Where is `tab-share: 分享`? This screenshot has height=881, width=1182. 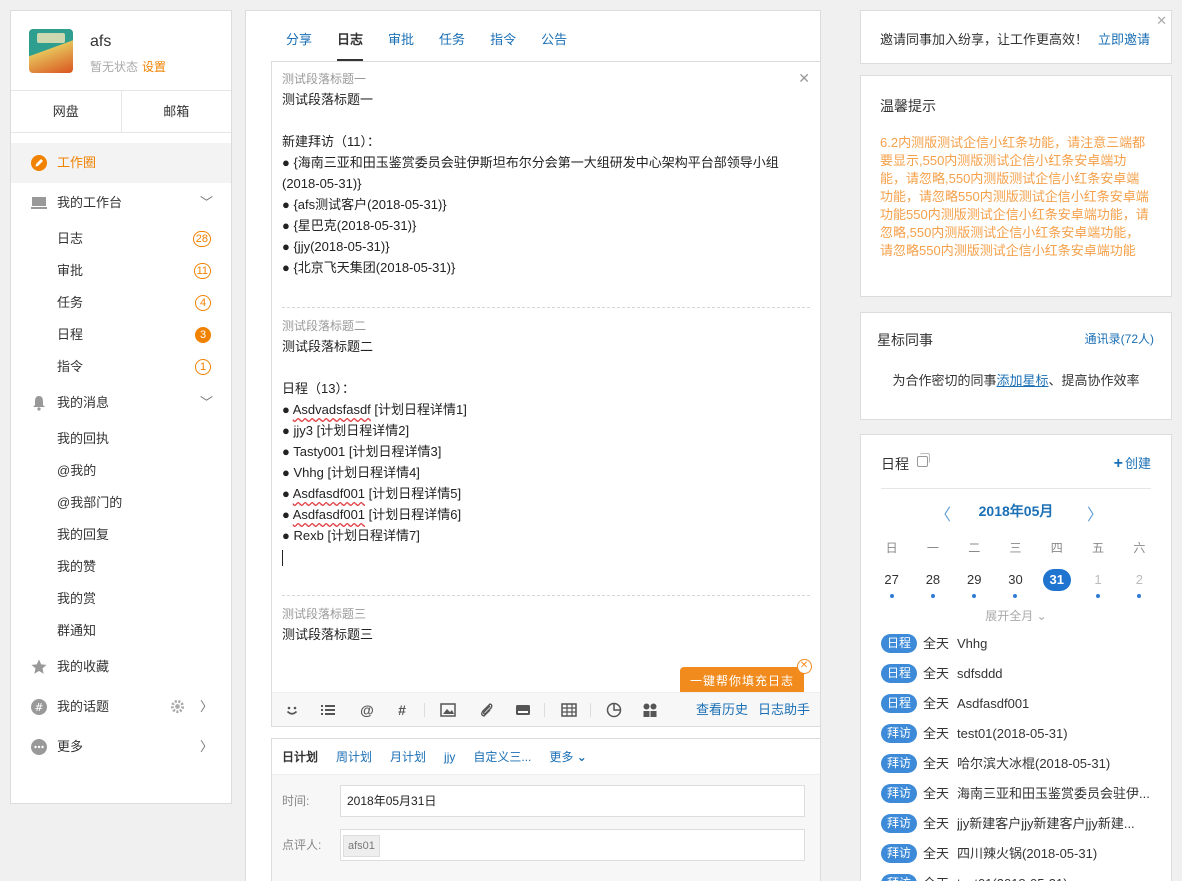
tab-share: 分享 is located at coordinates (299, 46).